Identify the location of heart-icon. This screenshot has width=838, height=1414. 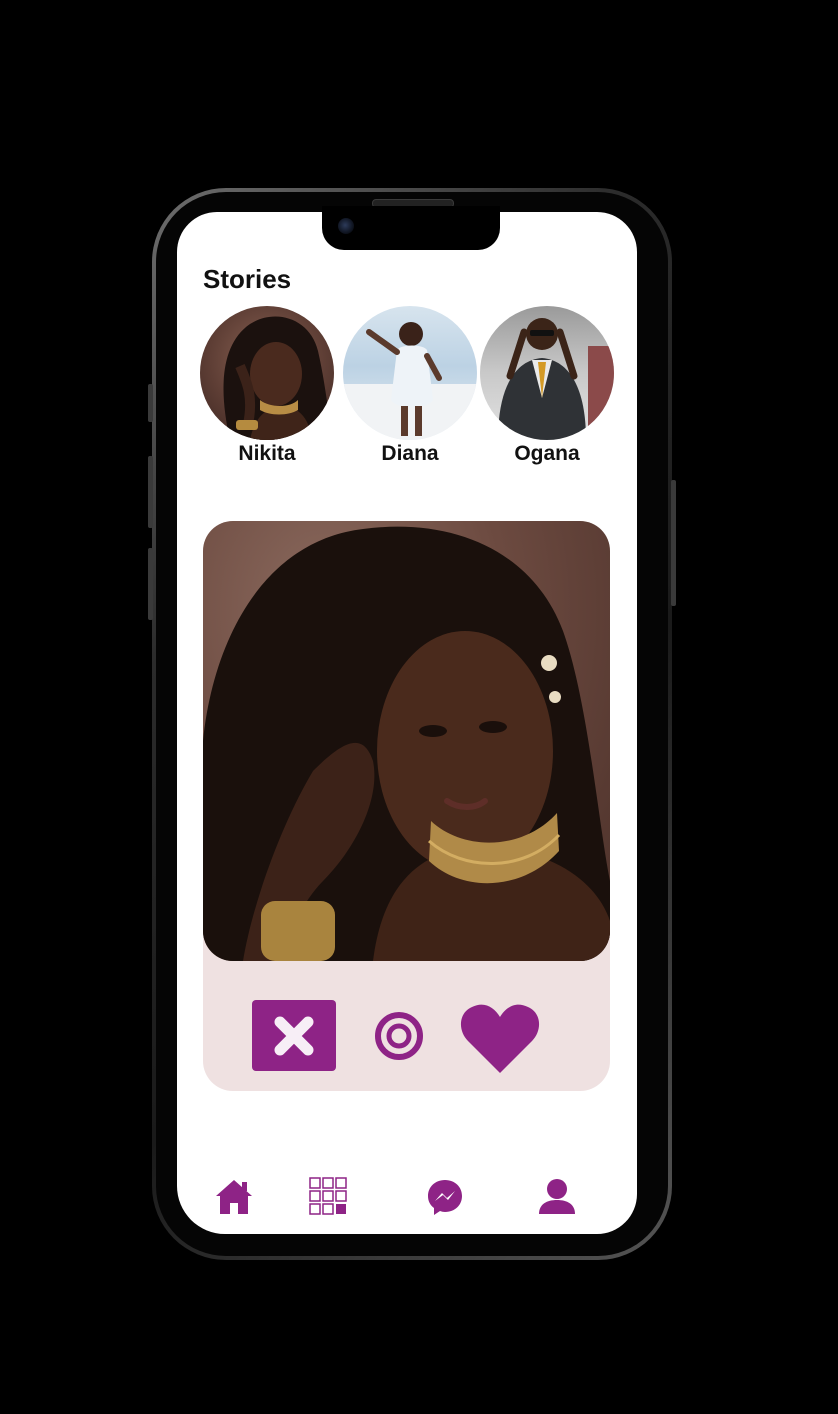
(500, 1038).